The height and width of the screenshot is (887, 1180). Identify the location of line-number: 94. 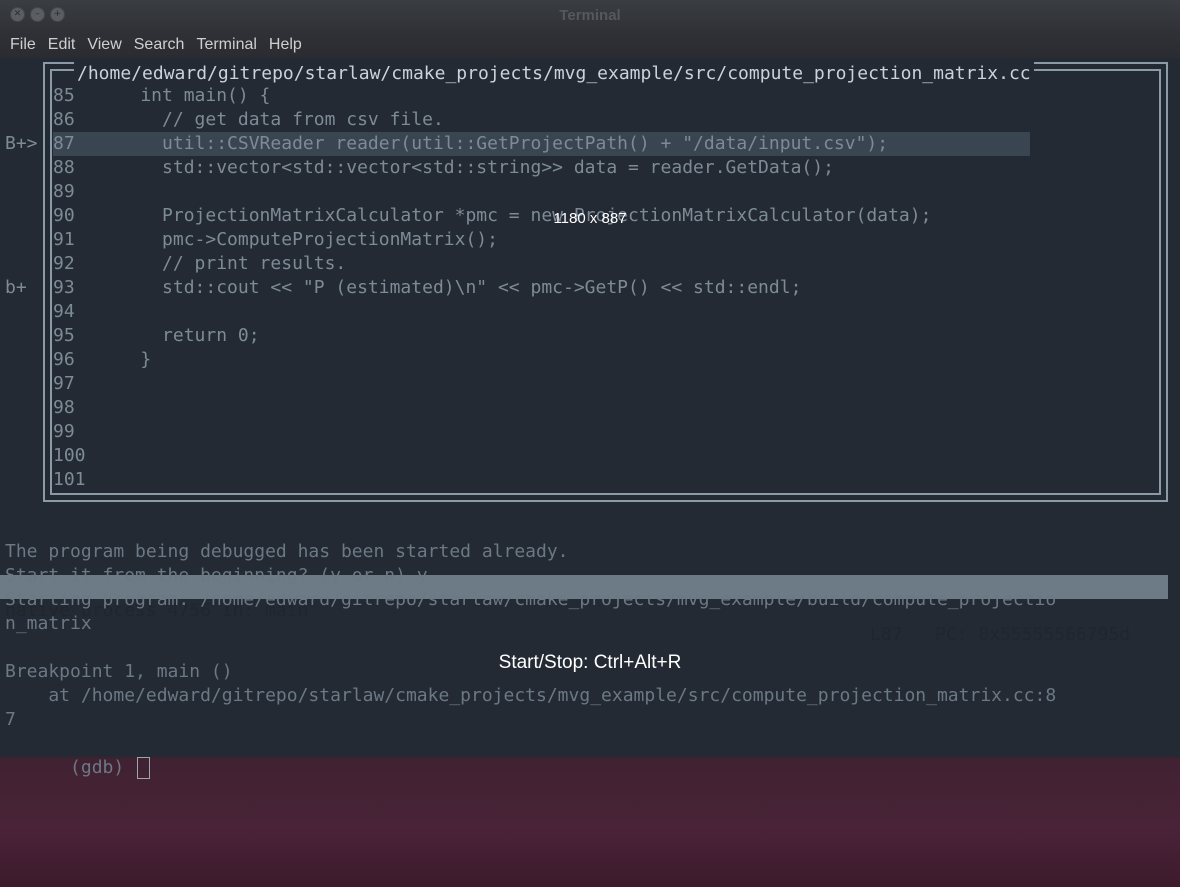
(64, 311).